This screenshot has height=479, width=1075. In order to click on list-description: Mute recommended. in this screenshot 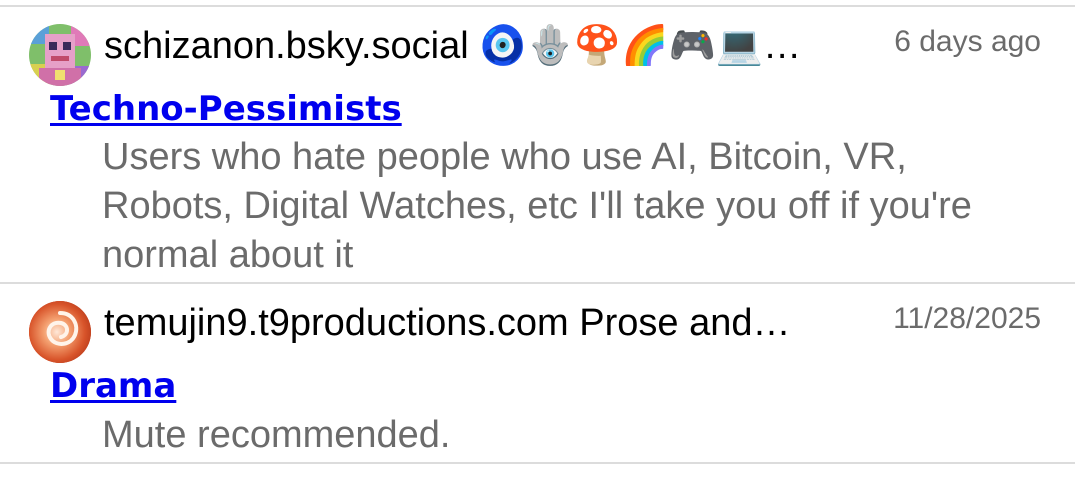, I will do `click(276, 435)`.